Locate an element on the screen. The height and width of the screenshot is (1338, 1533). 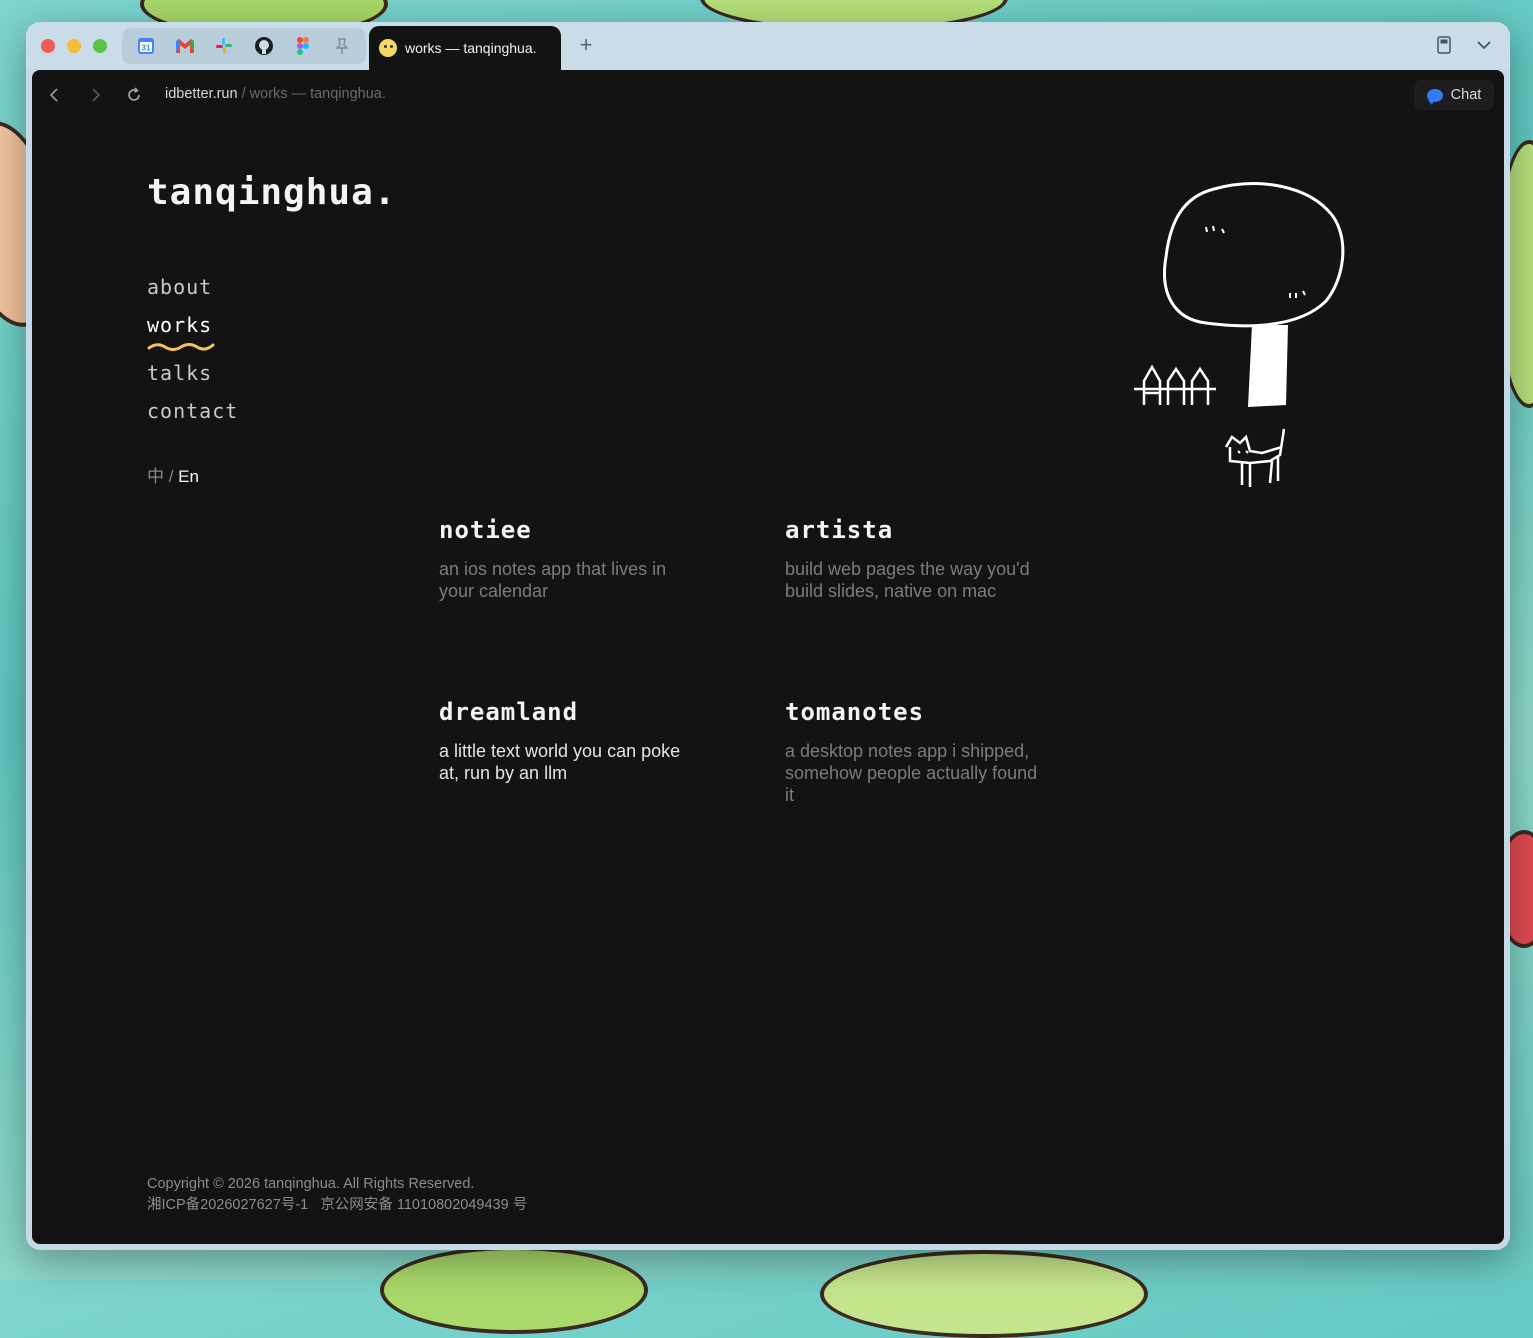
new-tab-button: + is located at coordinates (586, 46).